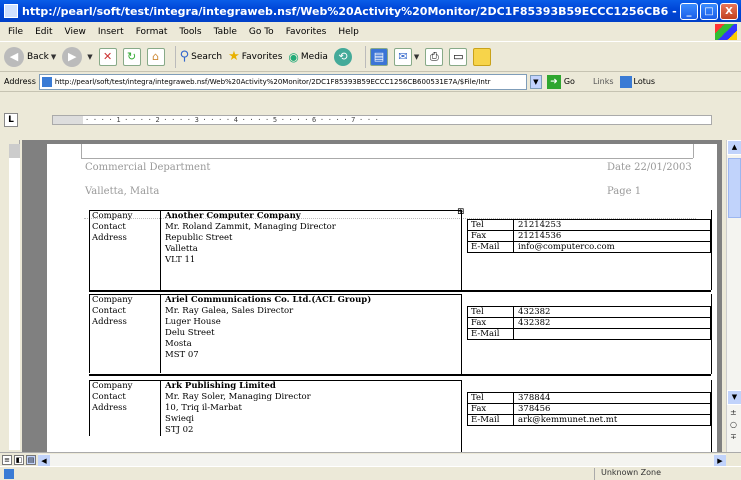  I want to click on browse-object-icon: ○, so click(733, 424).